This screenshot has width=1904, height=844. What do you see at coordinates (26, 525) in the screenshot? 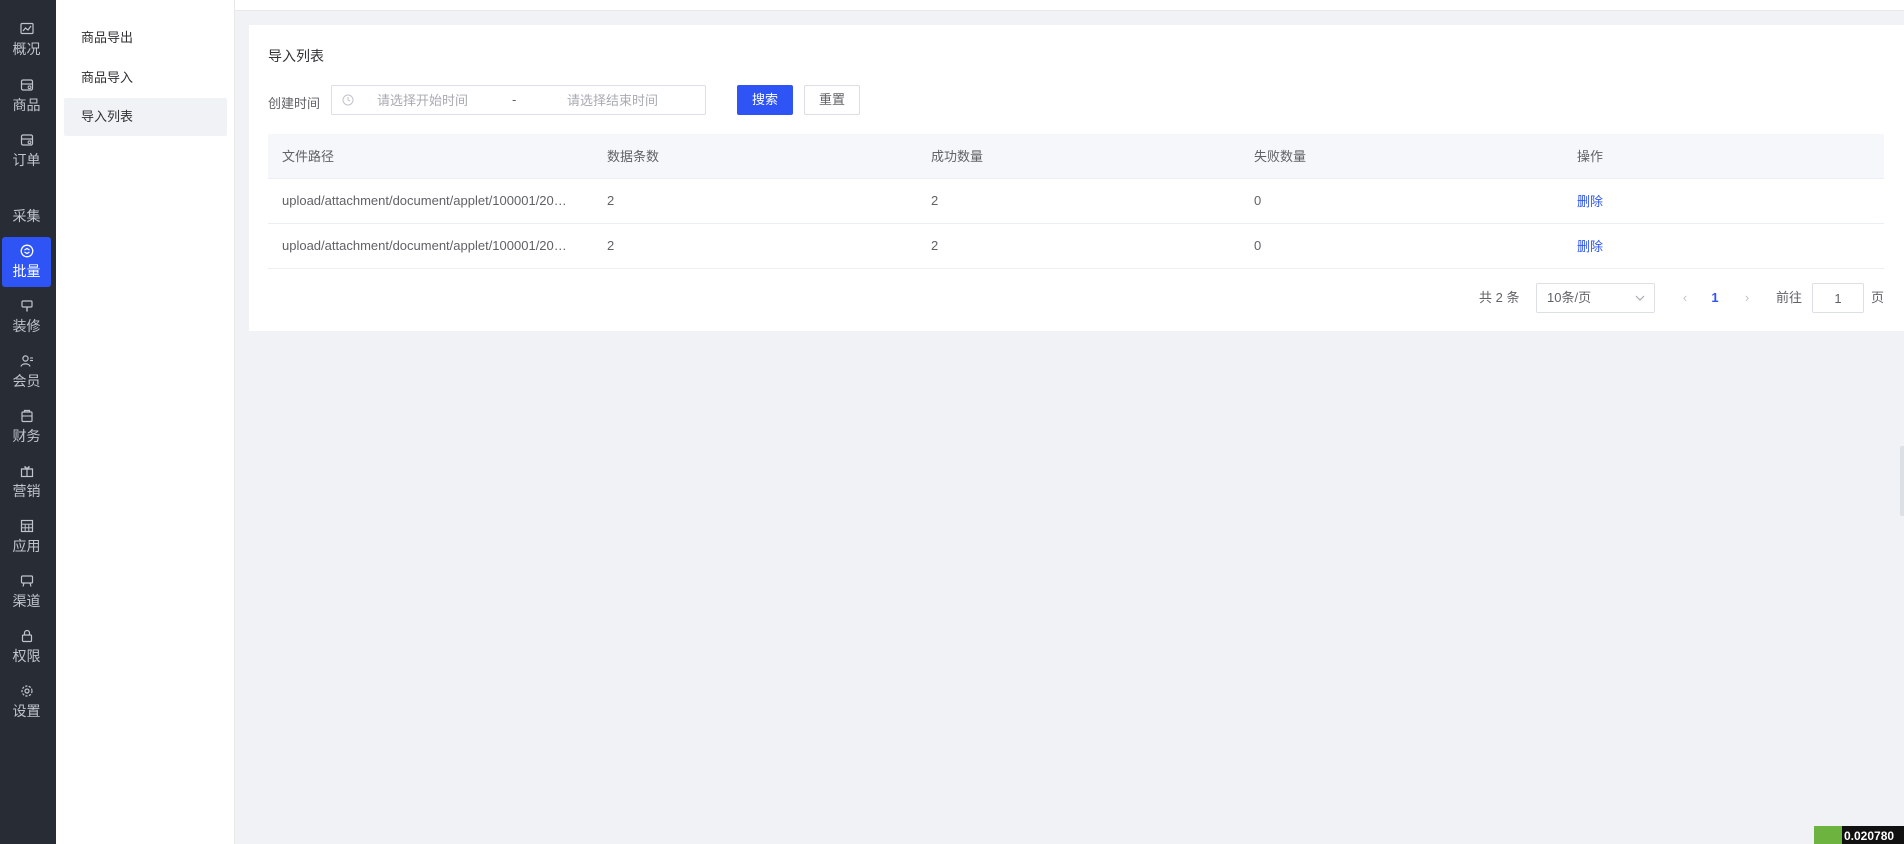
I see `app-grid-icon` at bounding box center [26, 525].